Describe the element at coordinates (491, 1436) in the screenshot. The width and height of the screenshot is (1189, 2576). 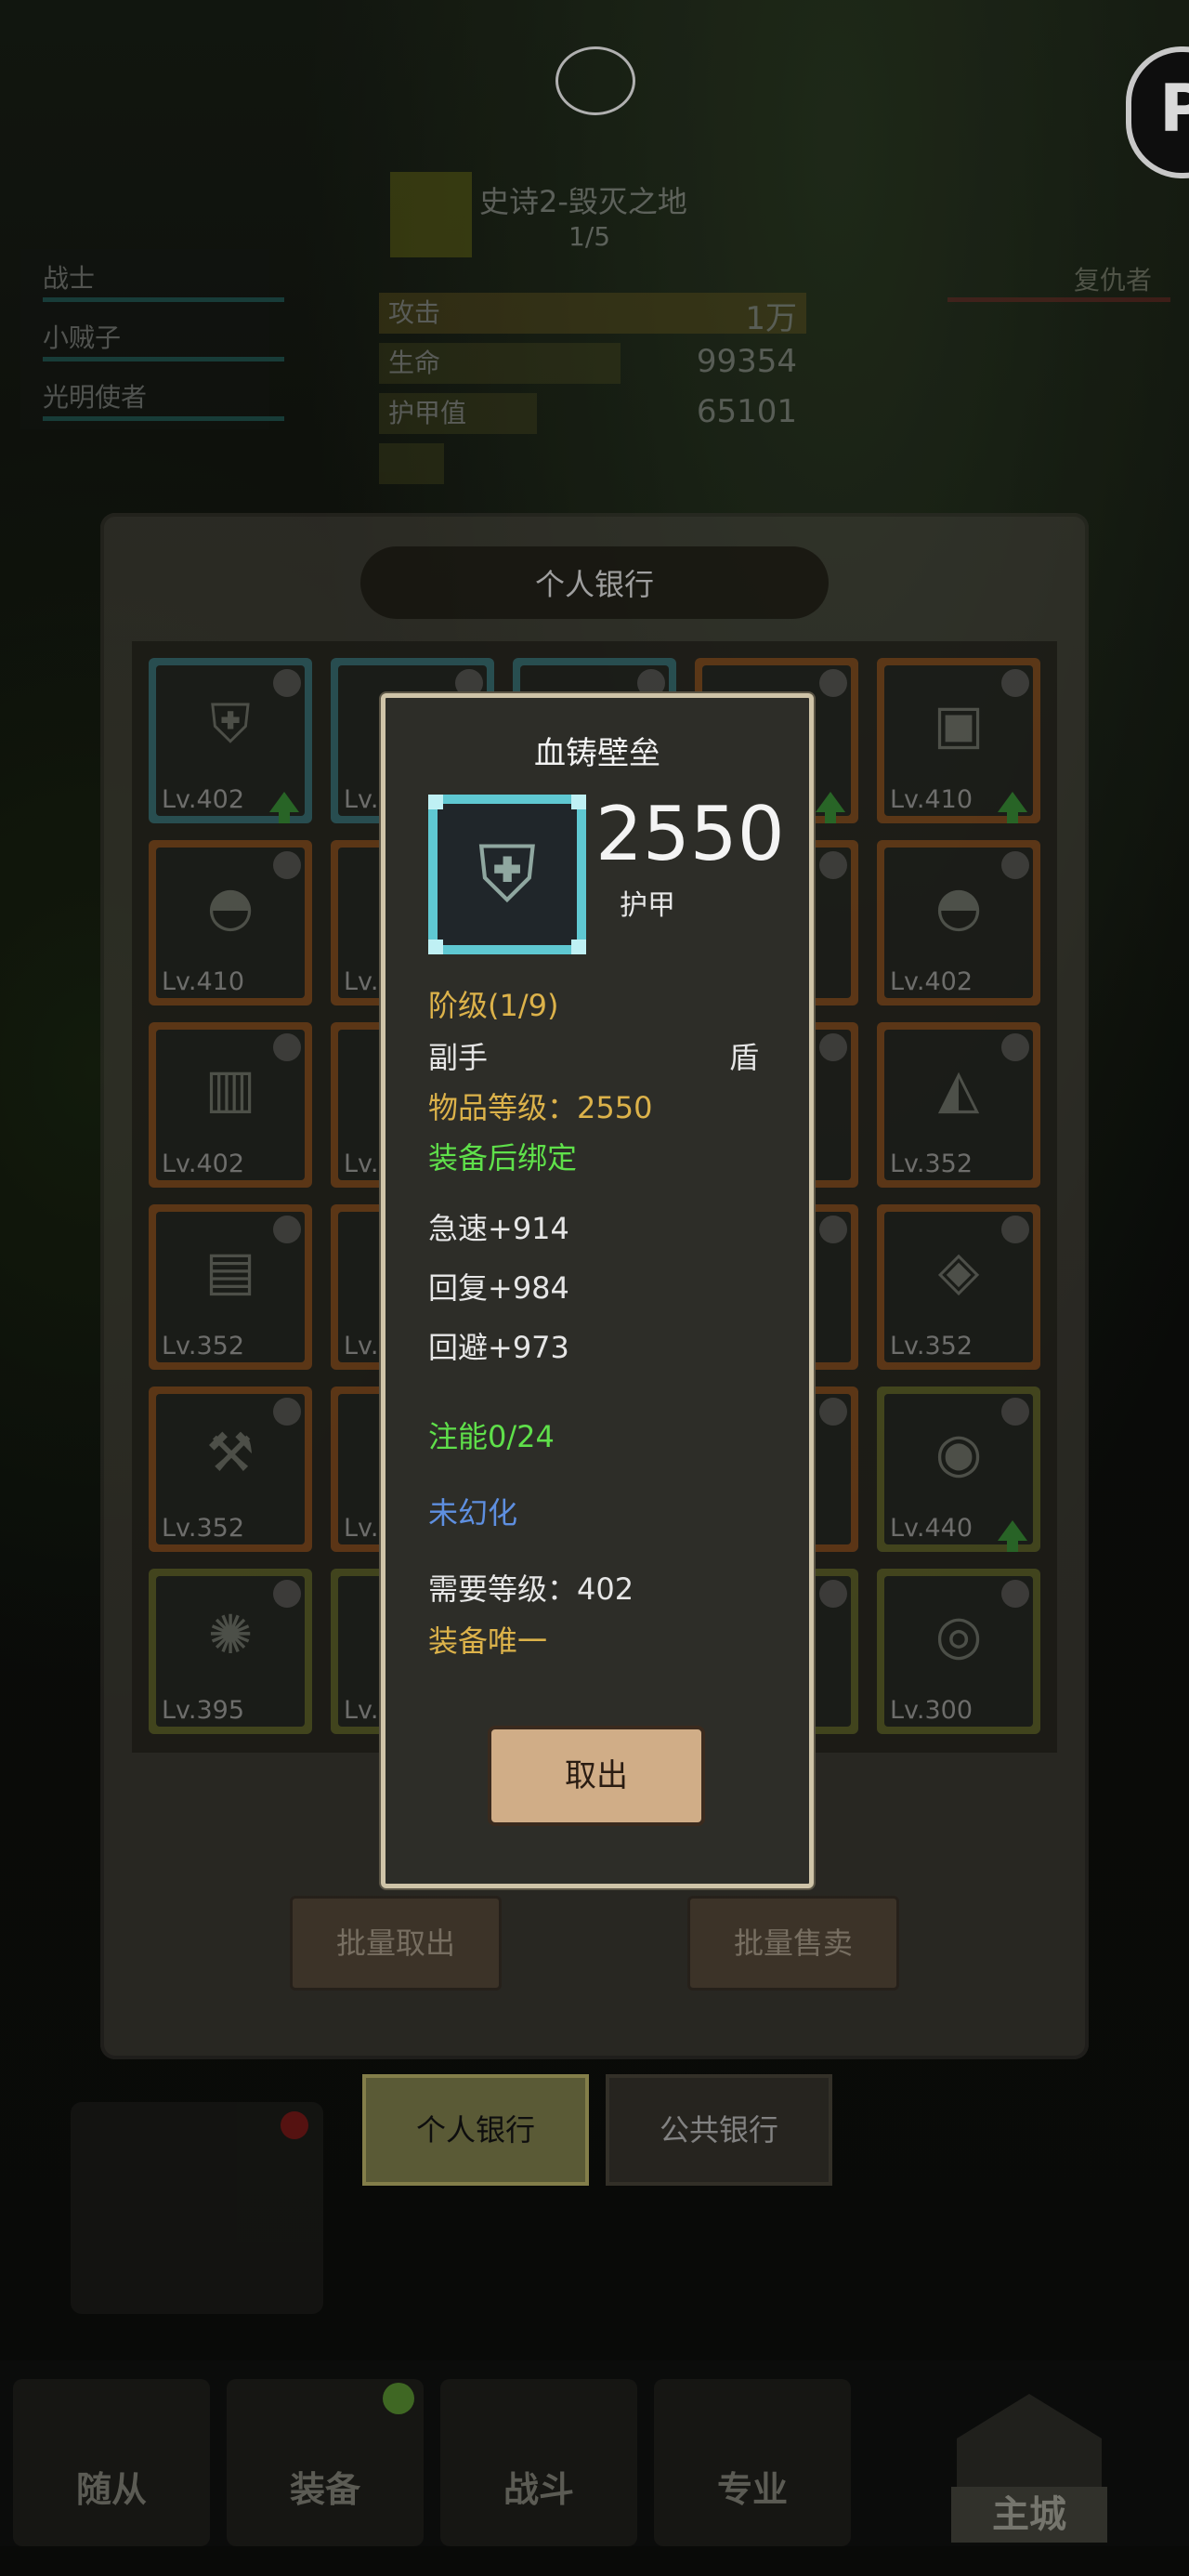
I see `infusion: 注能0/24` at that location.